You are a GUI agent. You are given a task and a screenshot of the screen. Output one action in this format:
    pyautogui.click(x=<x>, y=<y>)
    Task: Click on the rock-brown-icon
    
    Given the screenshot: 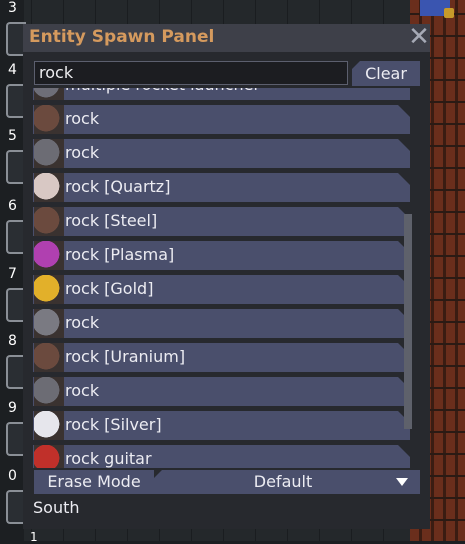 What is the action you would take?
    pyautogui.click(x=49, y=119)
    